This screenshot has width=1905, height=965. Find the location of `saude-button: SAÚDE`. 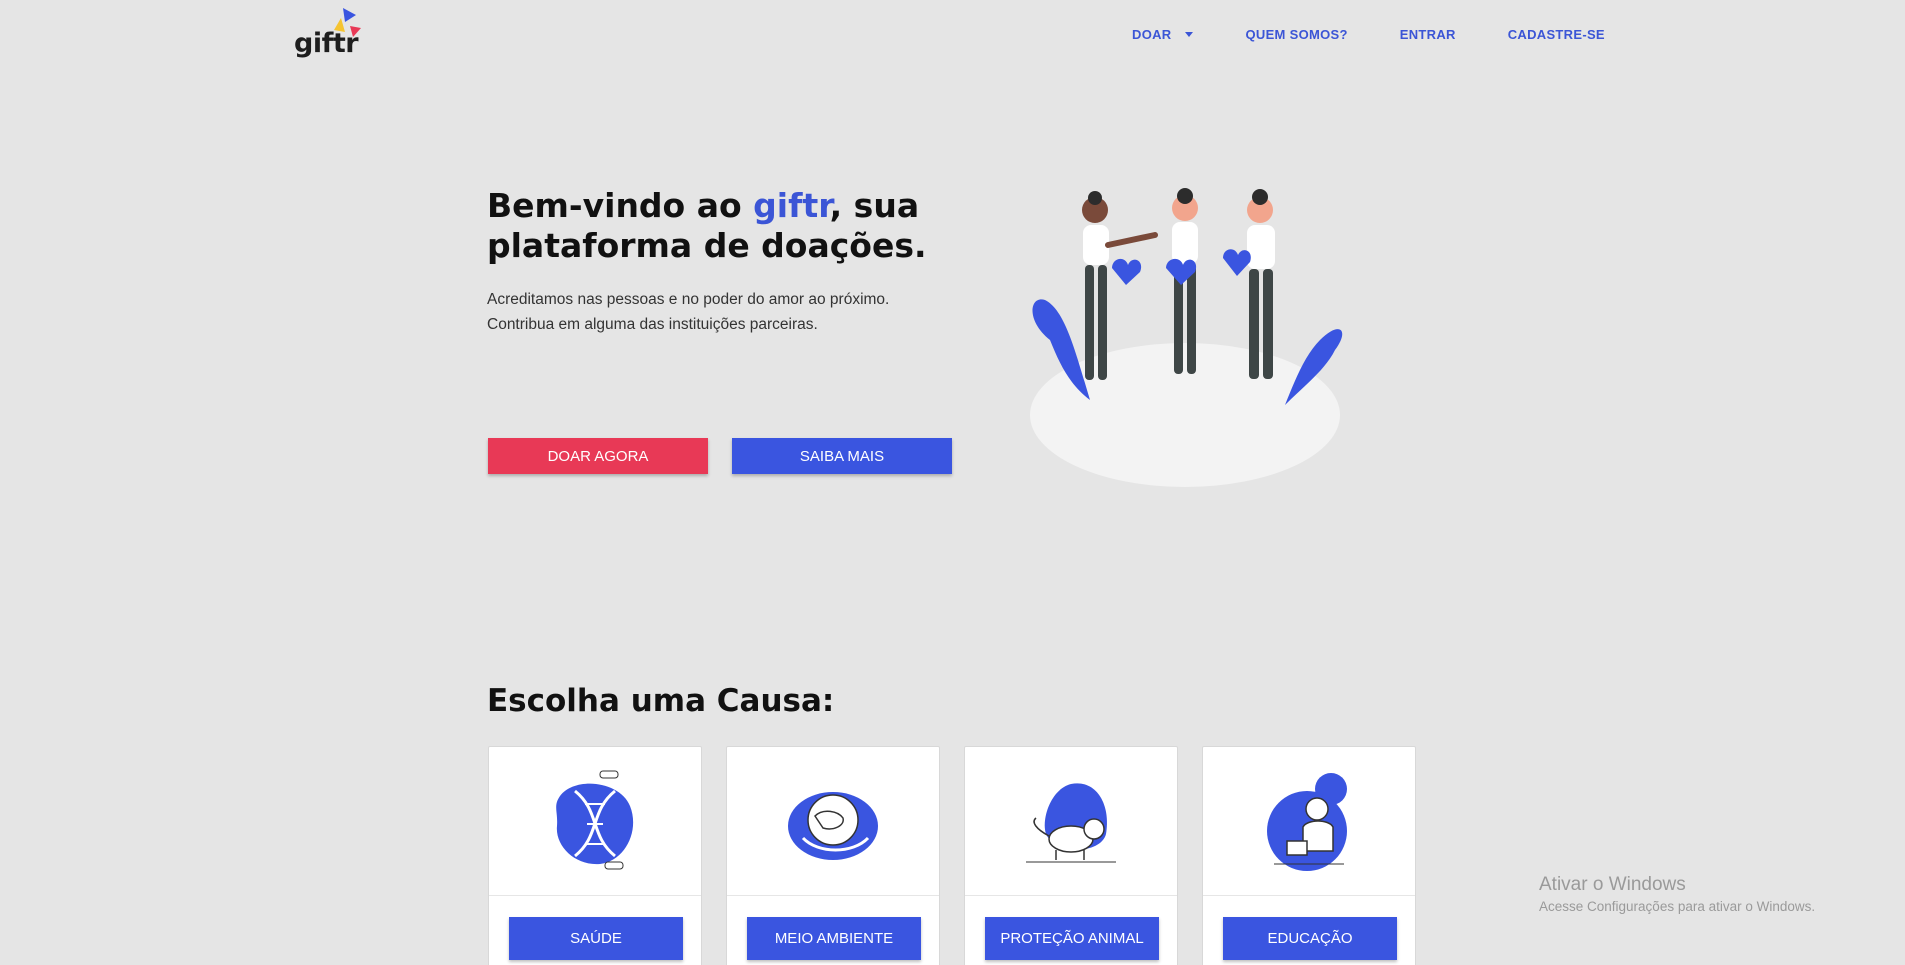

saude-button: SAÚDE is located at coordinates (596, 938).